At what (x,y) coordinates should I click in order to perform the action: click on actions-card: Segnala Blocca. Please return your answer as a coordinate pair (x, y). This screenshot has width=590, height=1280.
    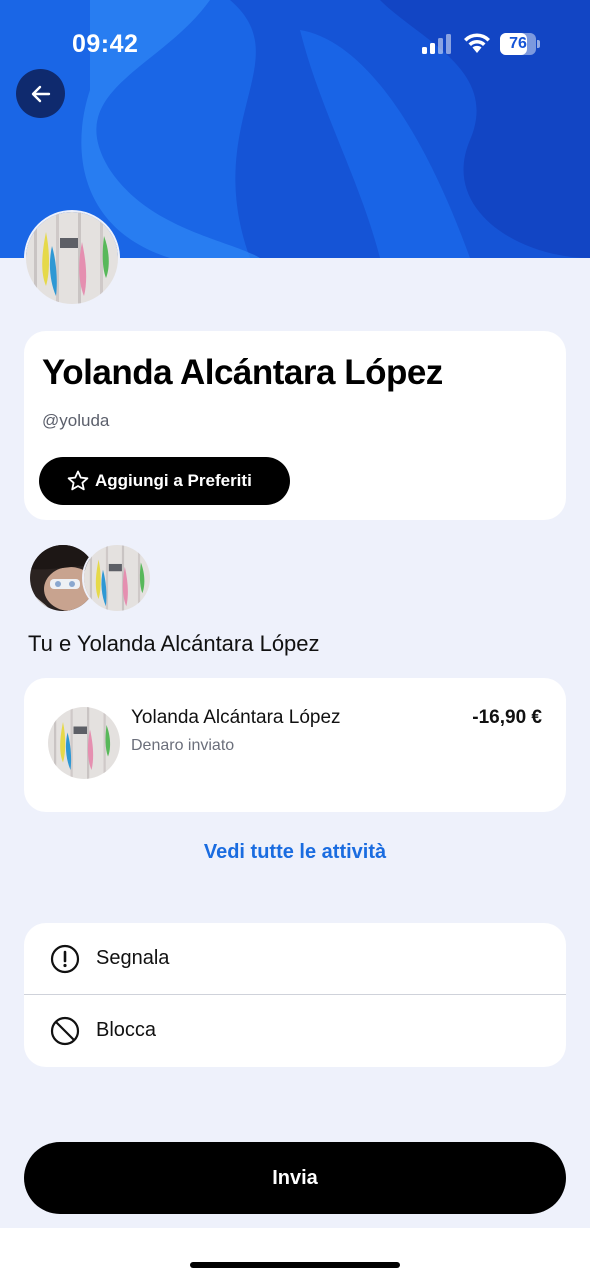
    Looking at the image, I should click on (295, 995).